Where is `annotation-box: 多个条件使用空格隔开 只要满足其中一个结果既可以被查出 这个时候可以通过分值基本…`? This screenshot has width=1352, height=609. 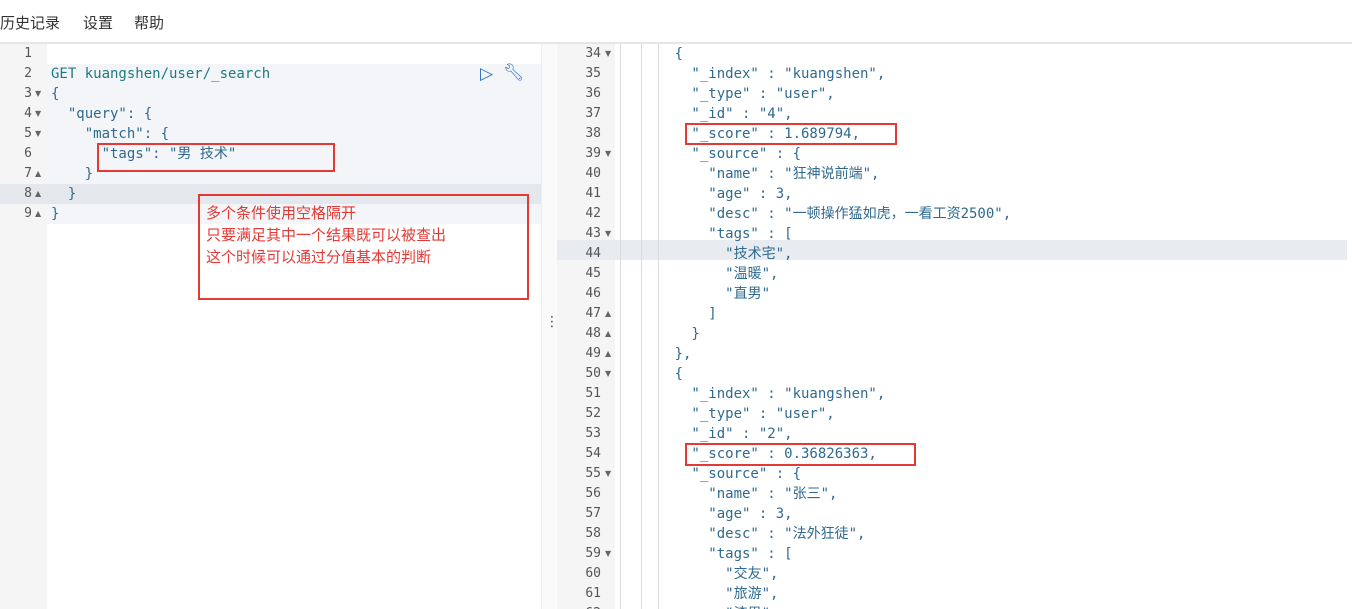
annotation-box: 多个条件使用空格隔开 只要满足其中一个结果既可以被查出 这个时候可以通过分值基本… is located at coordinates (363, 247).